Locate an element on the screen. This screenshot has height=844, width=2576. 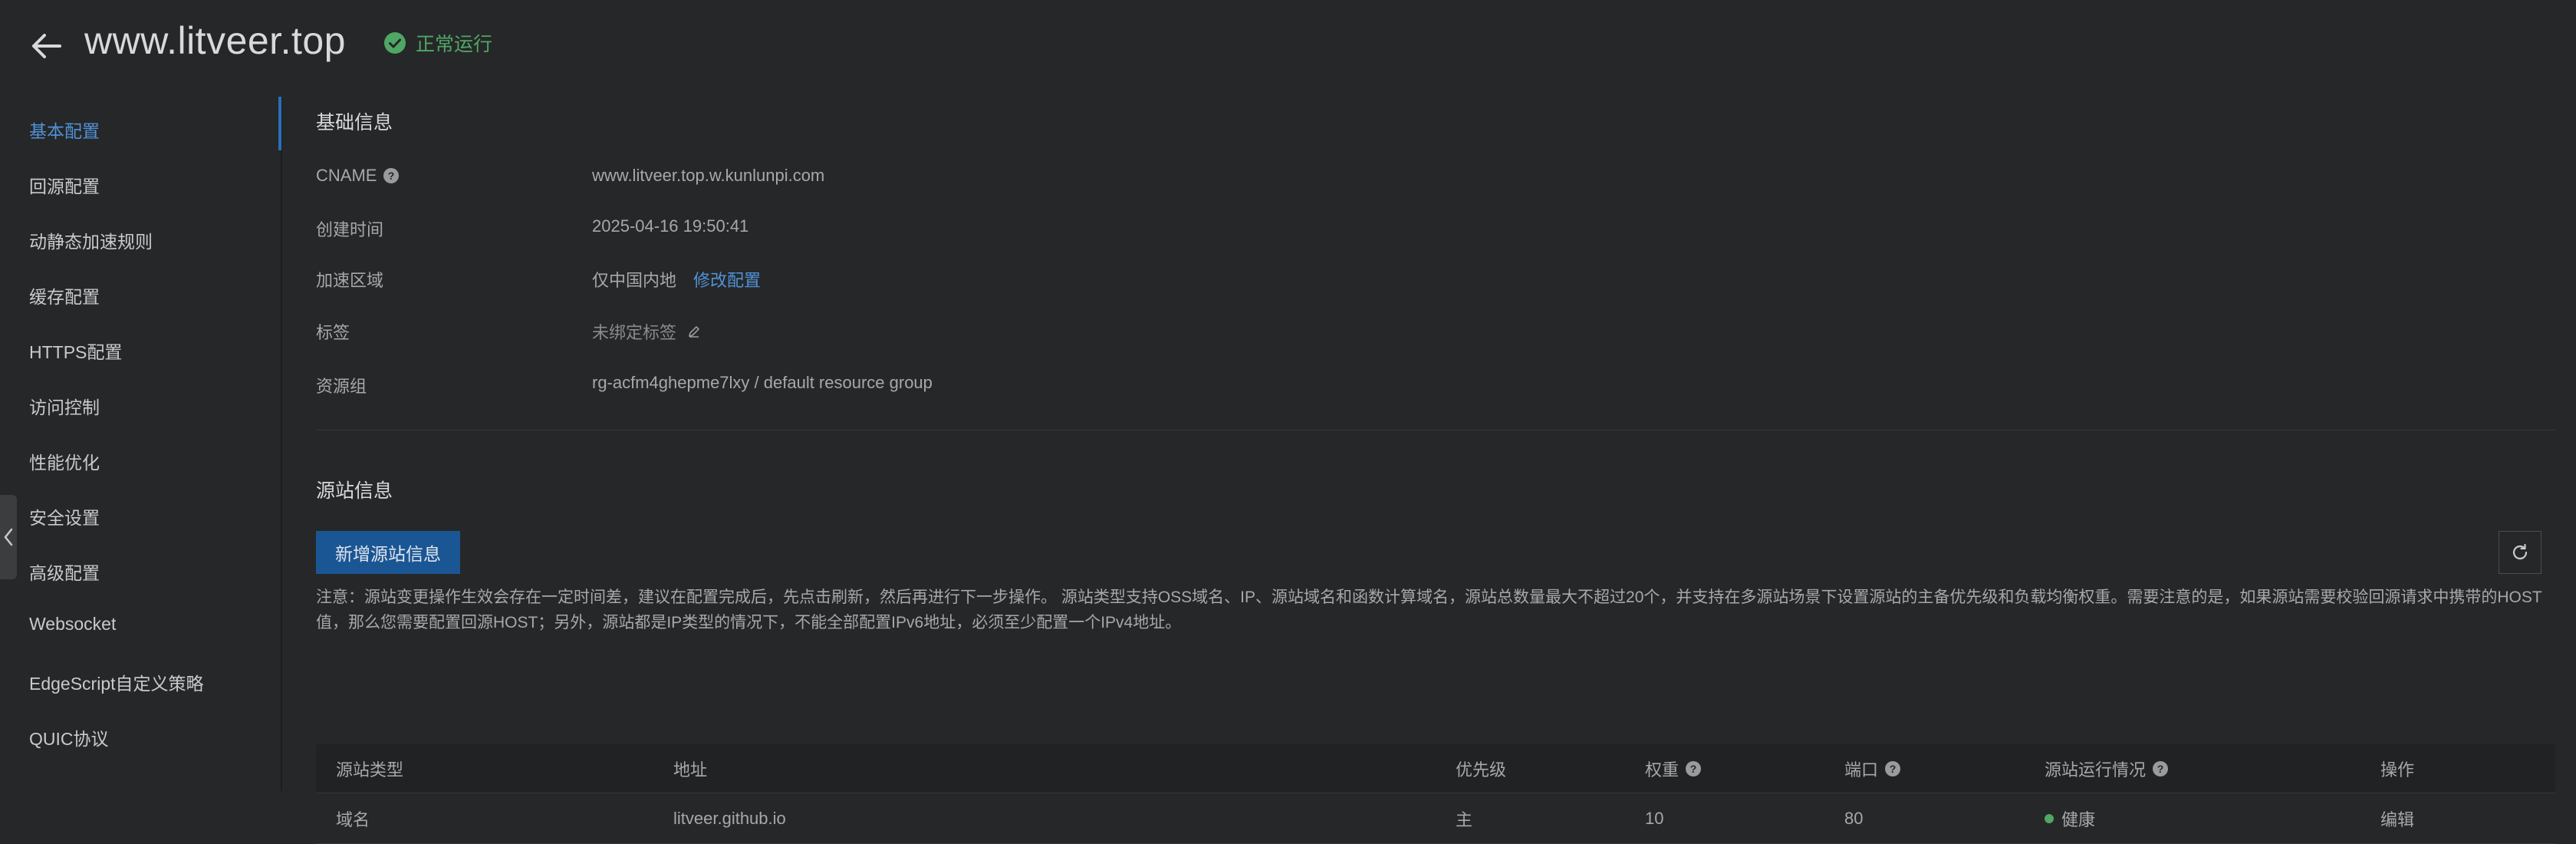
column-header-type: 源站类型 is located at coordinates (370, 770).